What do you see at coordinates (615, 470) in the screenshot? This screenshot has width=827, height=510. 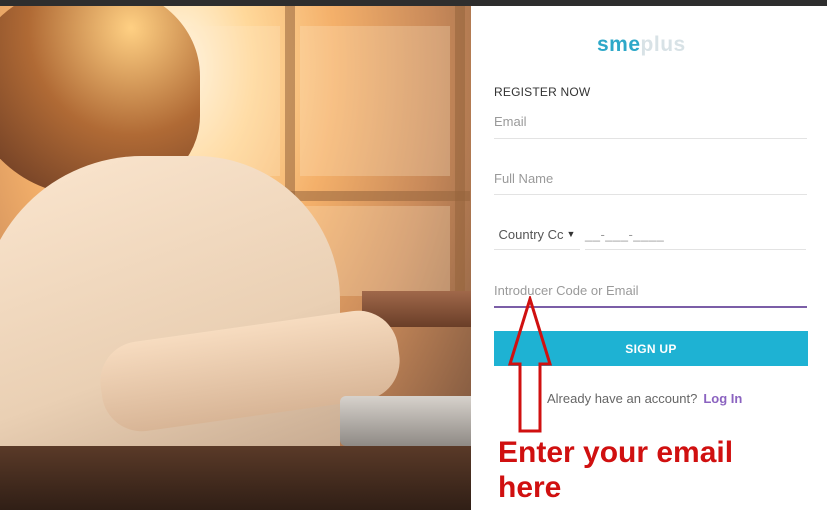 I see `annotation-text: Enter your email here` at bounding box center [615, 470].